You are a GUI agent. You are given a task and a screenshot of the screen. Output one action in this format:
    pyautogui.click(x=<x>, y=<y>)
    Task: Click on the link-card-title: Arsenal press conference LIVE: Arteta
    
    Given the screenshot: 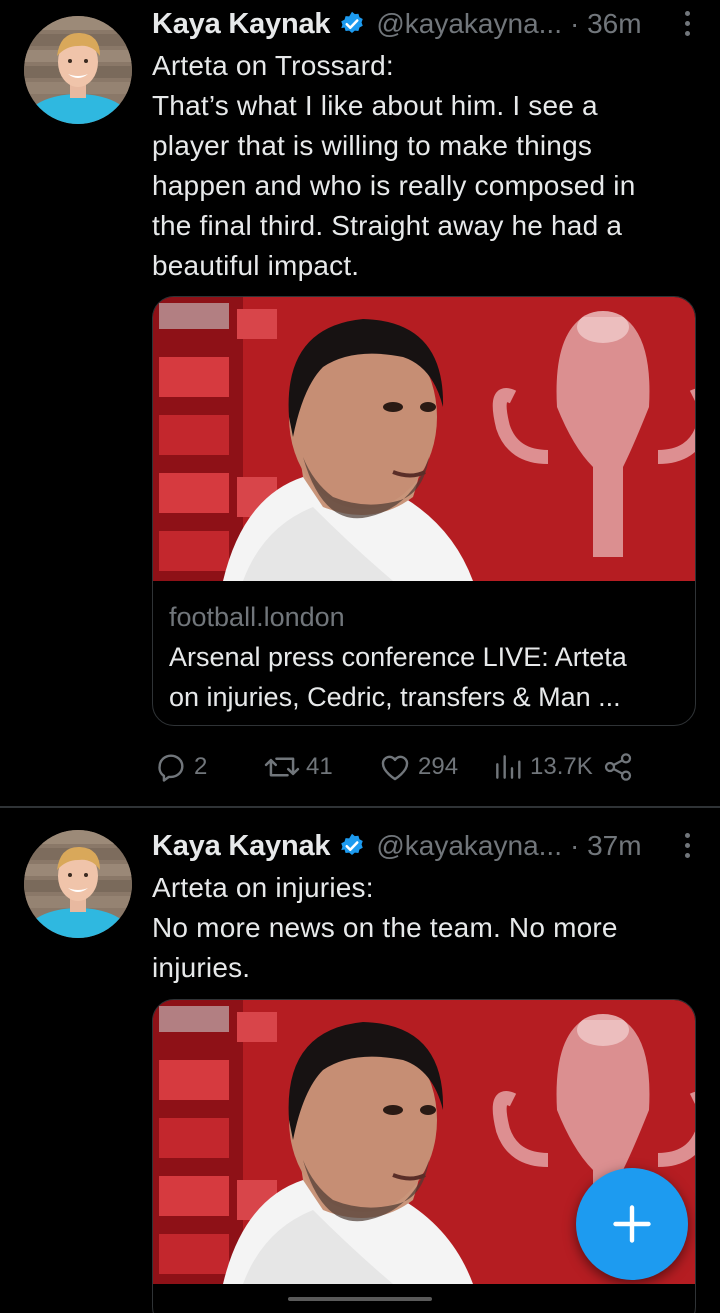 What is the action you would take?
    pyautogui.click(x=398, y=657)
    